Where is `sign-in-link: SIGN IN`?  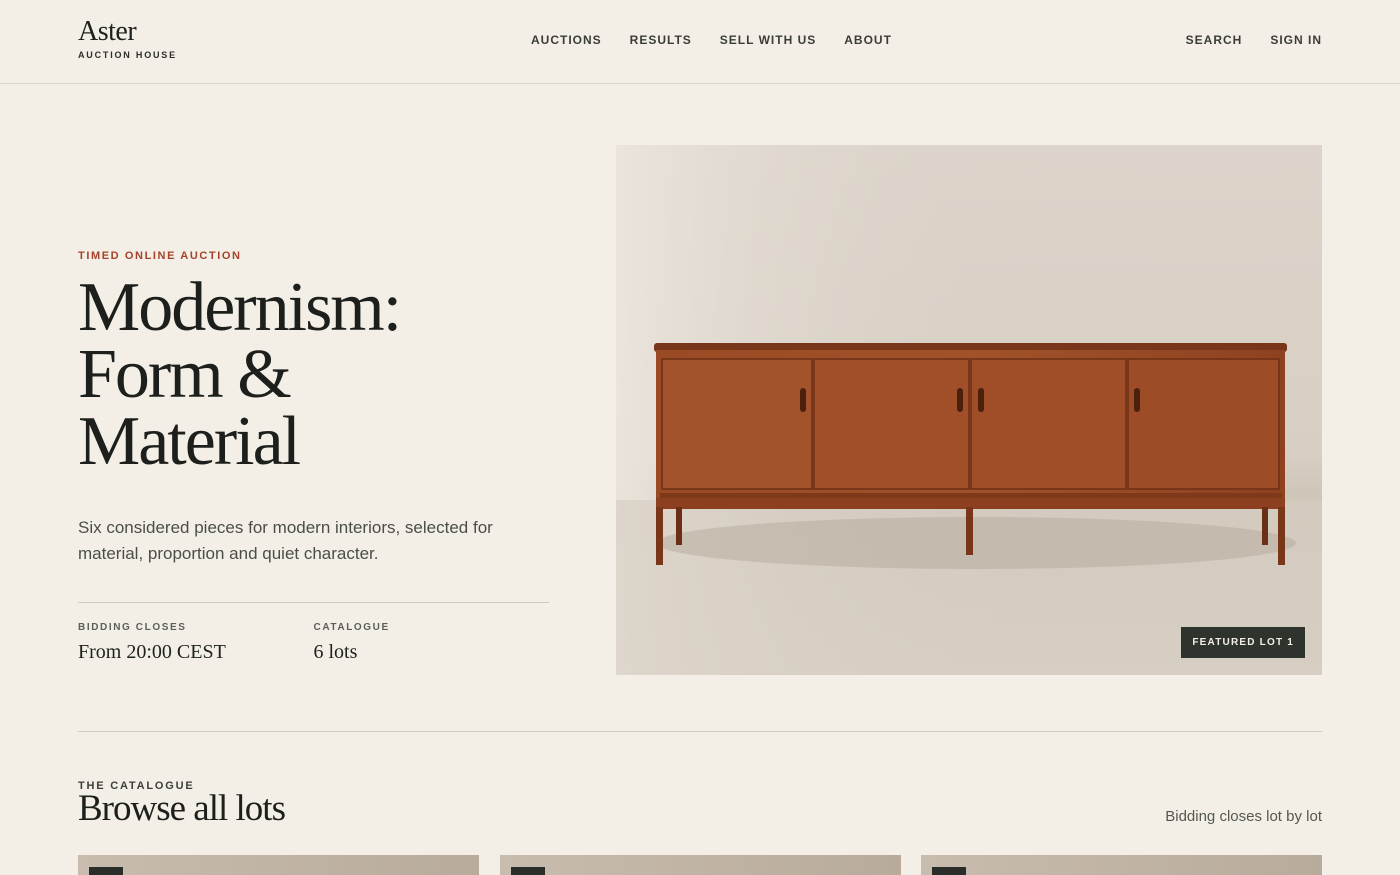 sign-in-link: SIGN IN is located at coordinates (1296, 40).